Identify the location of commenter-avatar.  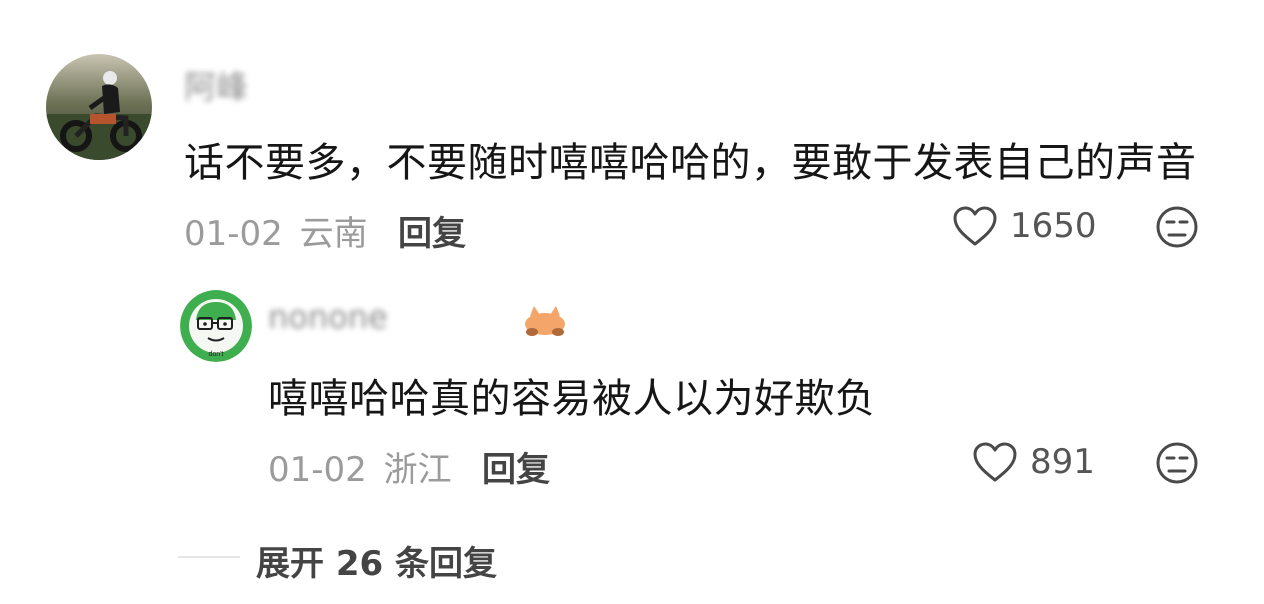
(99, 107).